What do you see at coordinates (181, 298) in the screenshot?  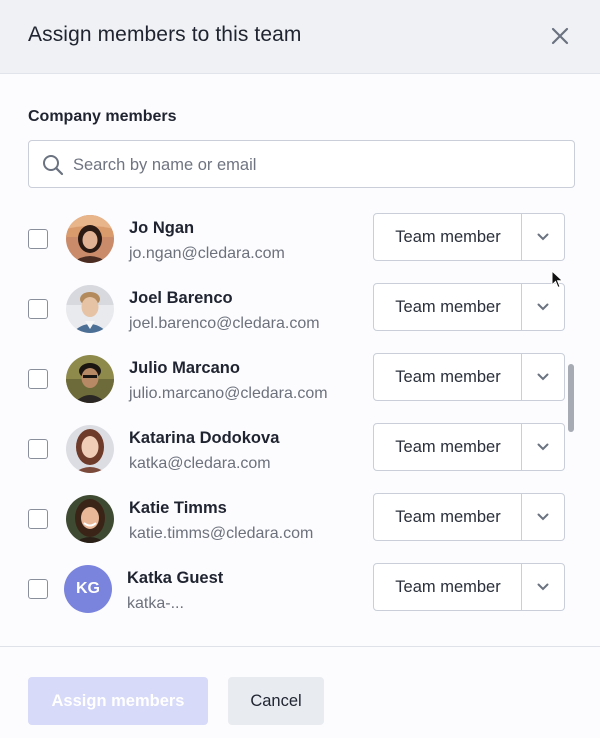 I see `member-name: Joel Barenco` at bounding box center [181, 298].